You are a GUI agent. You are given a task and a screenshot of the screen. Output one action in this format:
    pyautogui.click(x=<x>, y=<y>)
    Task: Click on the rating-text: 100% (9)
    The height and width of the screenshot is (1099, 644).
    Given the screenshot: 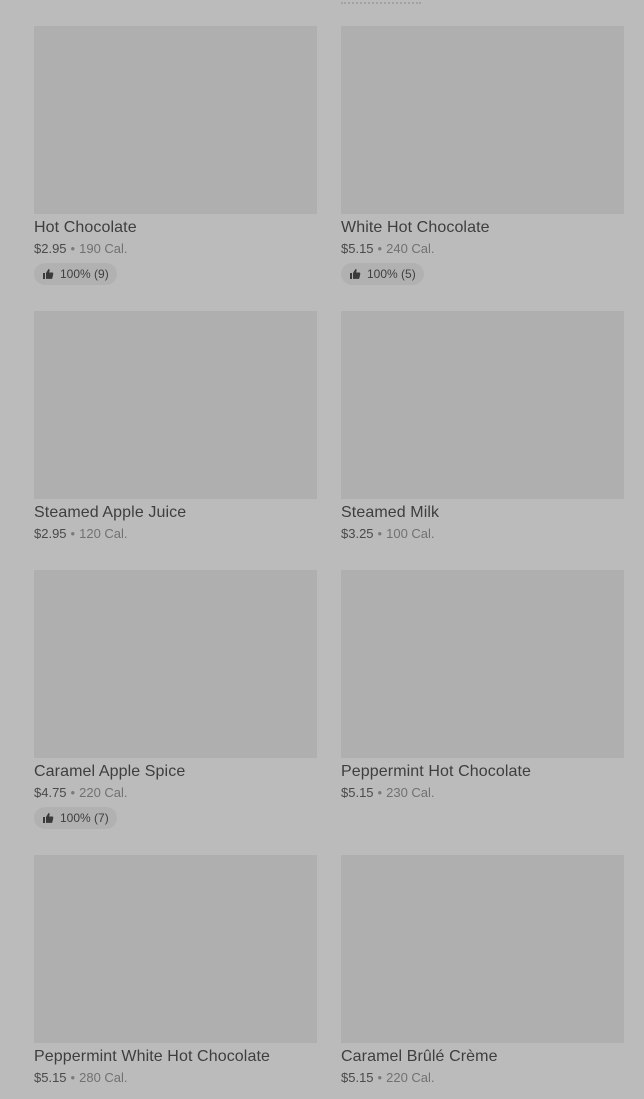 What is the action you would take?
    pyautogui.click(x=84, y=274)
    